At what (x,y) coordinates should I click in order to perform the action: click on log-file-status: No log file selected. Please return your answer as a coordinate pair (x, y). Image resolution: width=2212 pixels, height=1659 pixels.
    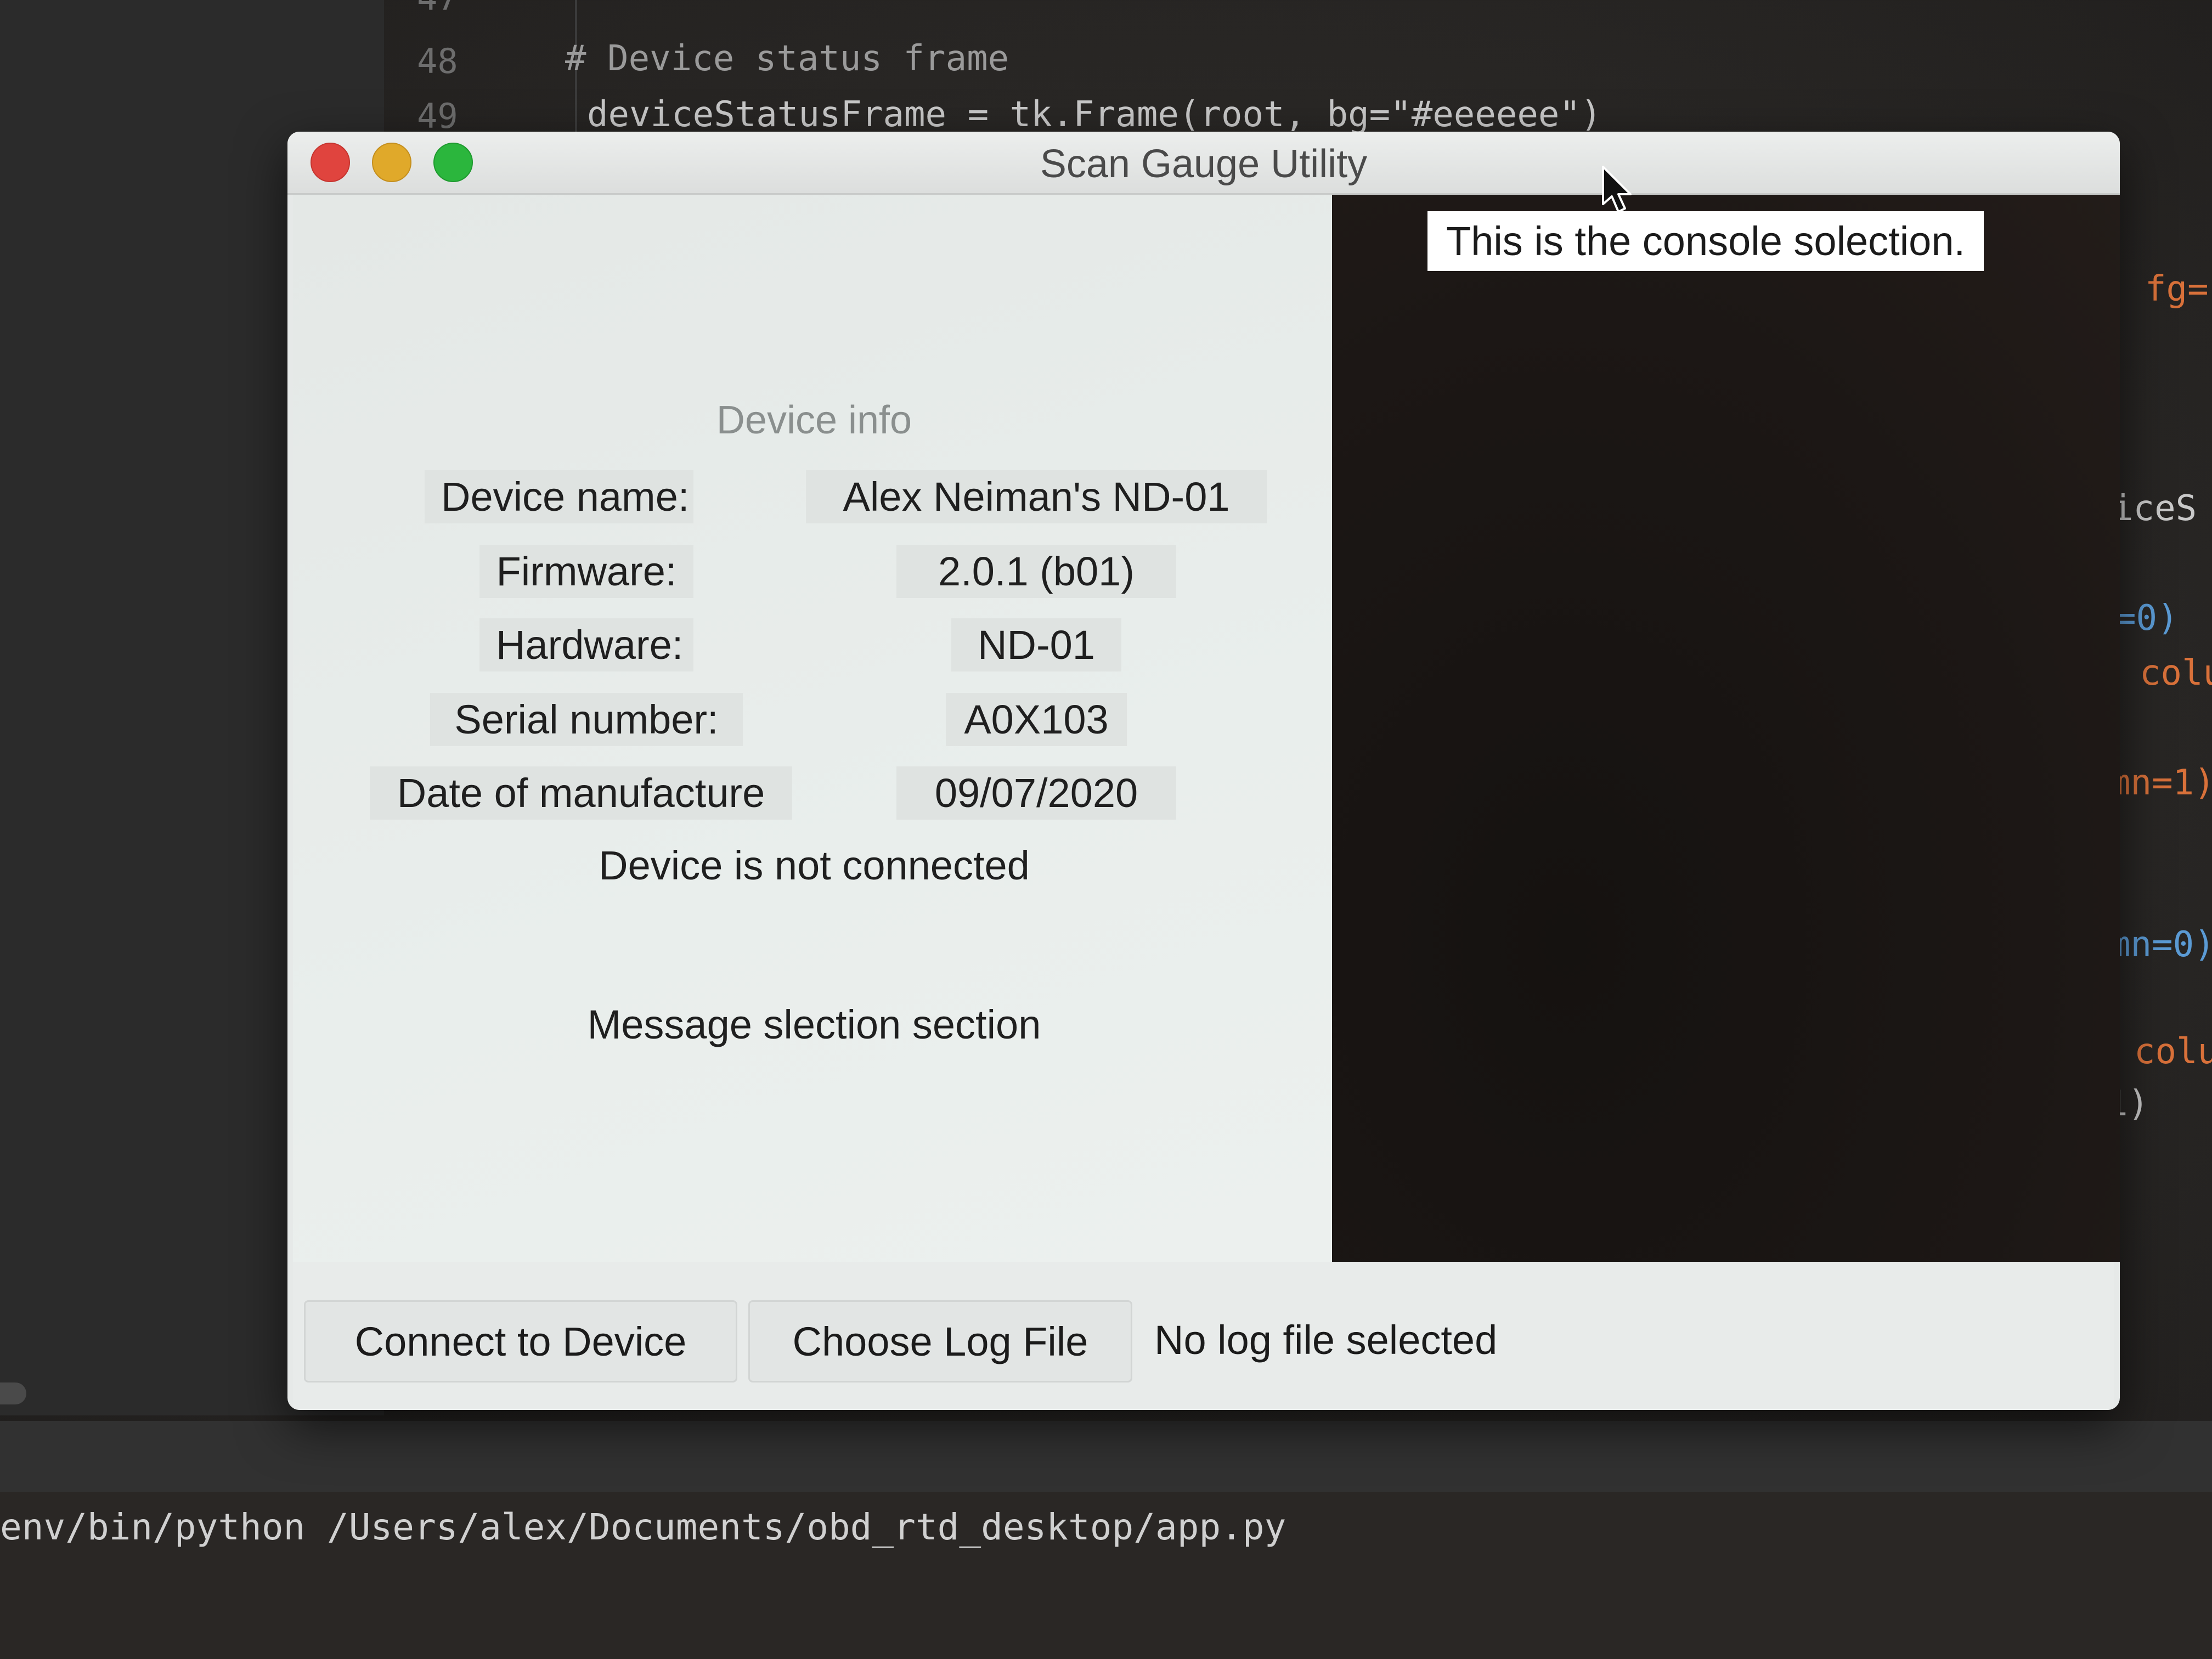
    Looking at the image, I should click on (1326, 1340).